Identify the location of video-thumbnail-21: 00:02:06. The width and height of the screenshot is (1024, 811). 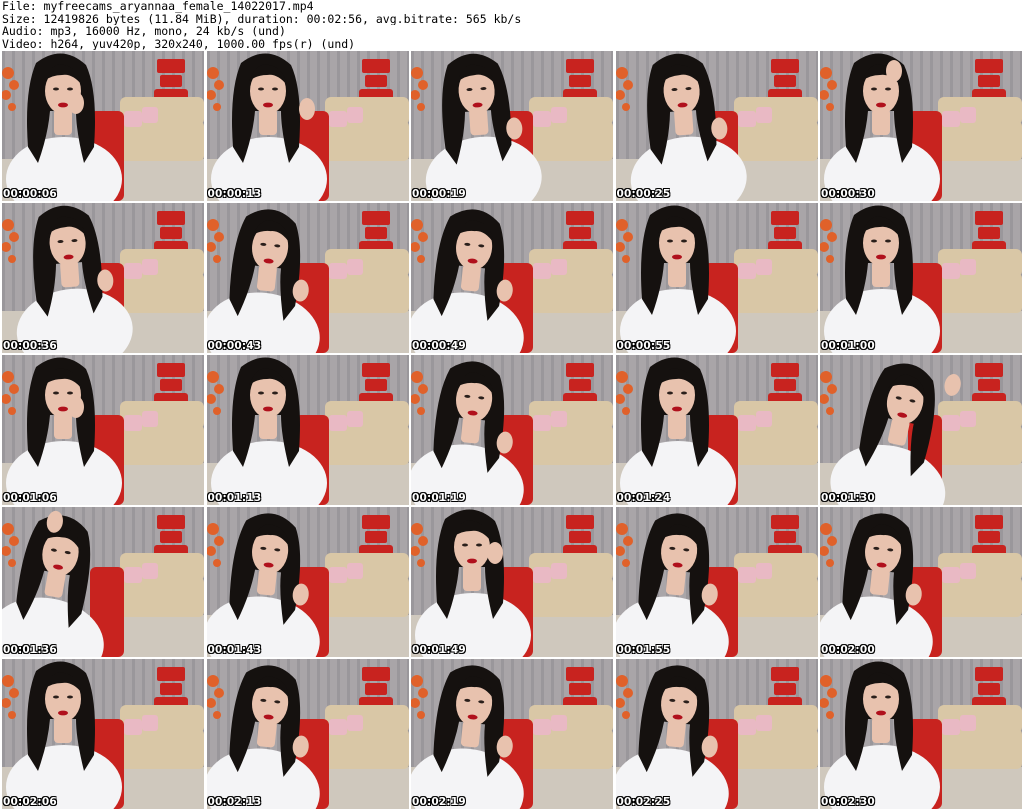
(103, 734).